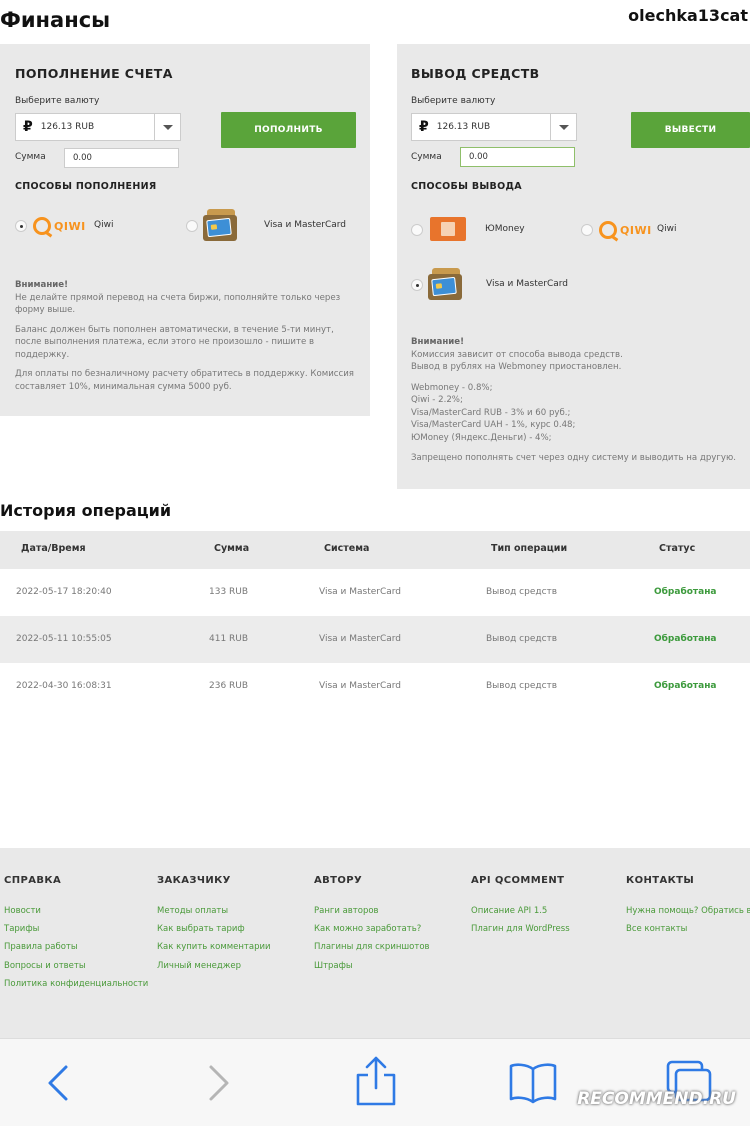  Describe the element at coordinates (94, 73) in the screenshot. I see `deposit-title: ПОПОЛНЕНИЕ СЧЕТА` at that location.